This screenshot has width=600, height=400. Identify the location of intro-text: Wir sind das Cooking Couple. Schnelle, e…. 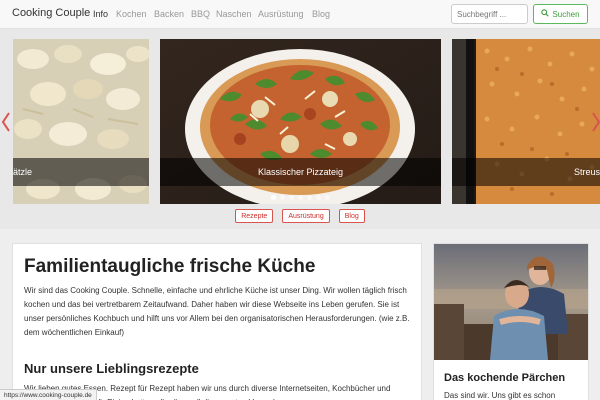
(217, 311).